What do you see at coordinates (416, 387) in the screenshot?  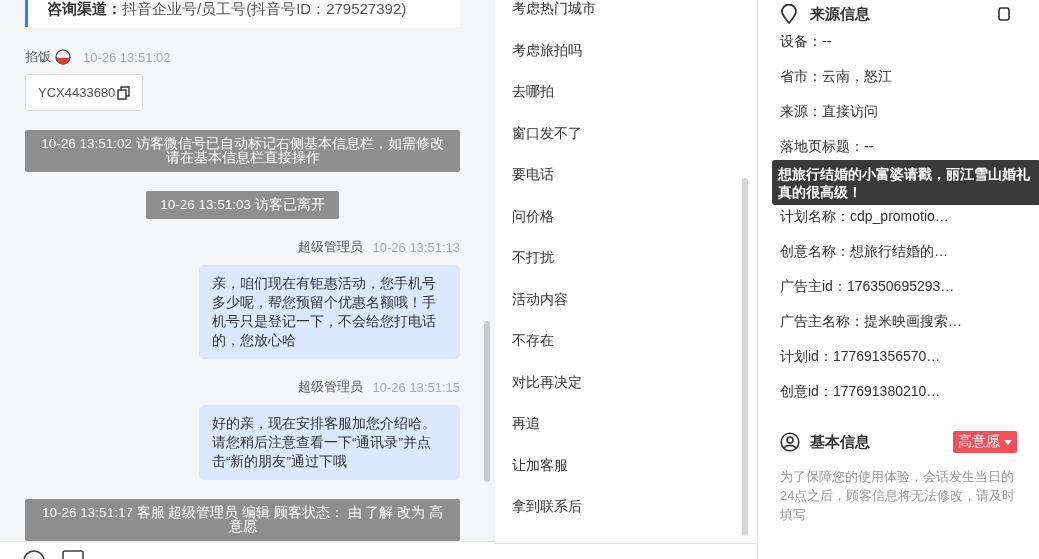 I see `message-time: 10-26 13:51:15` at bounding box center [416, 387].